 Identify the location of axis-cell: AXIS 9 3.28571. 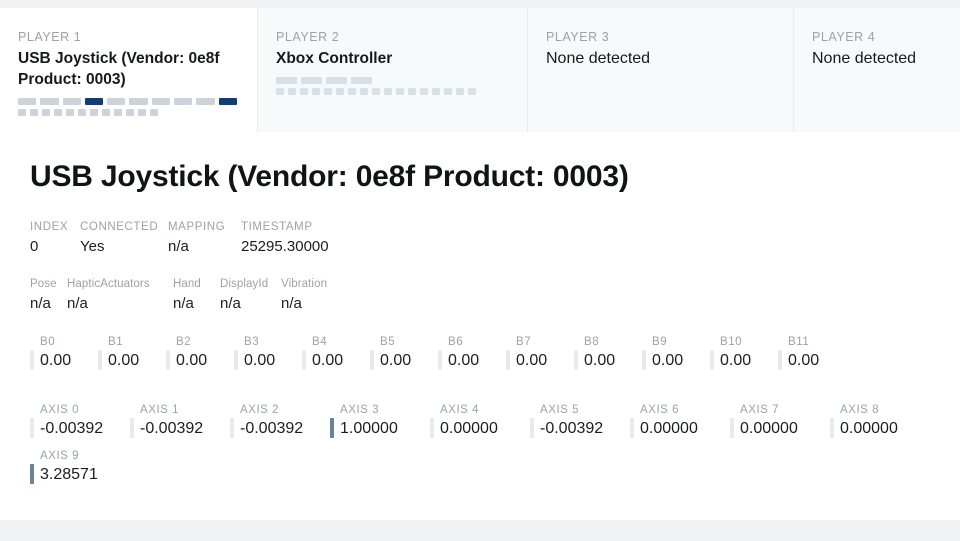
(80, 467).